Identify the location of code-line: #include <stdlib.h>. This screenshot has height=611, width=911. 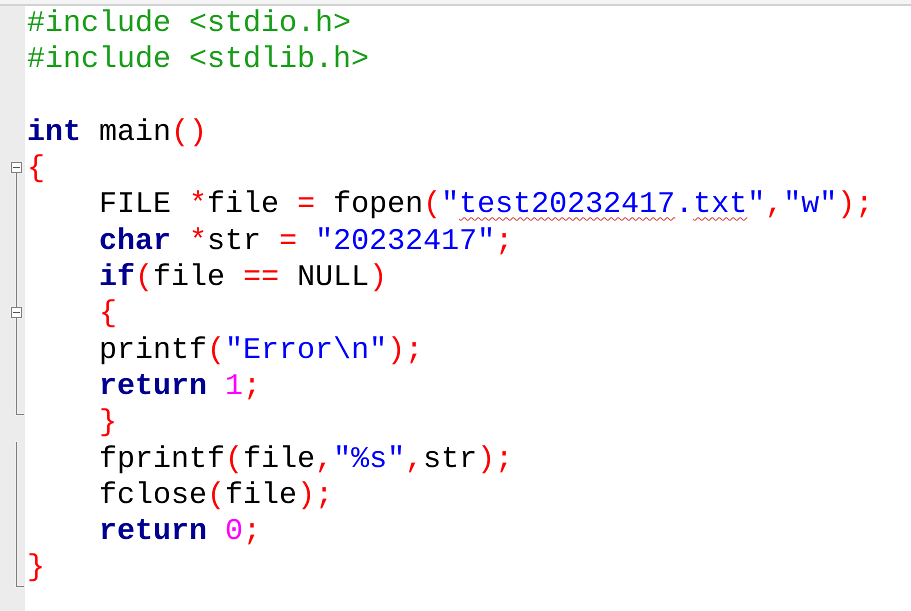
(198, 60).